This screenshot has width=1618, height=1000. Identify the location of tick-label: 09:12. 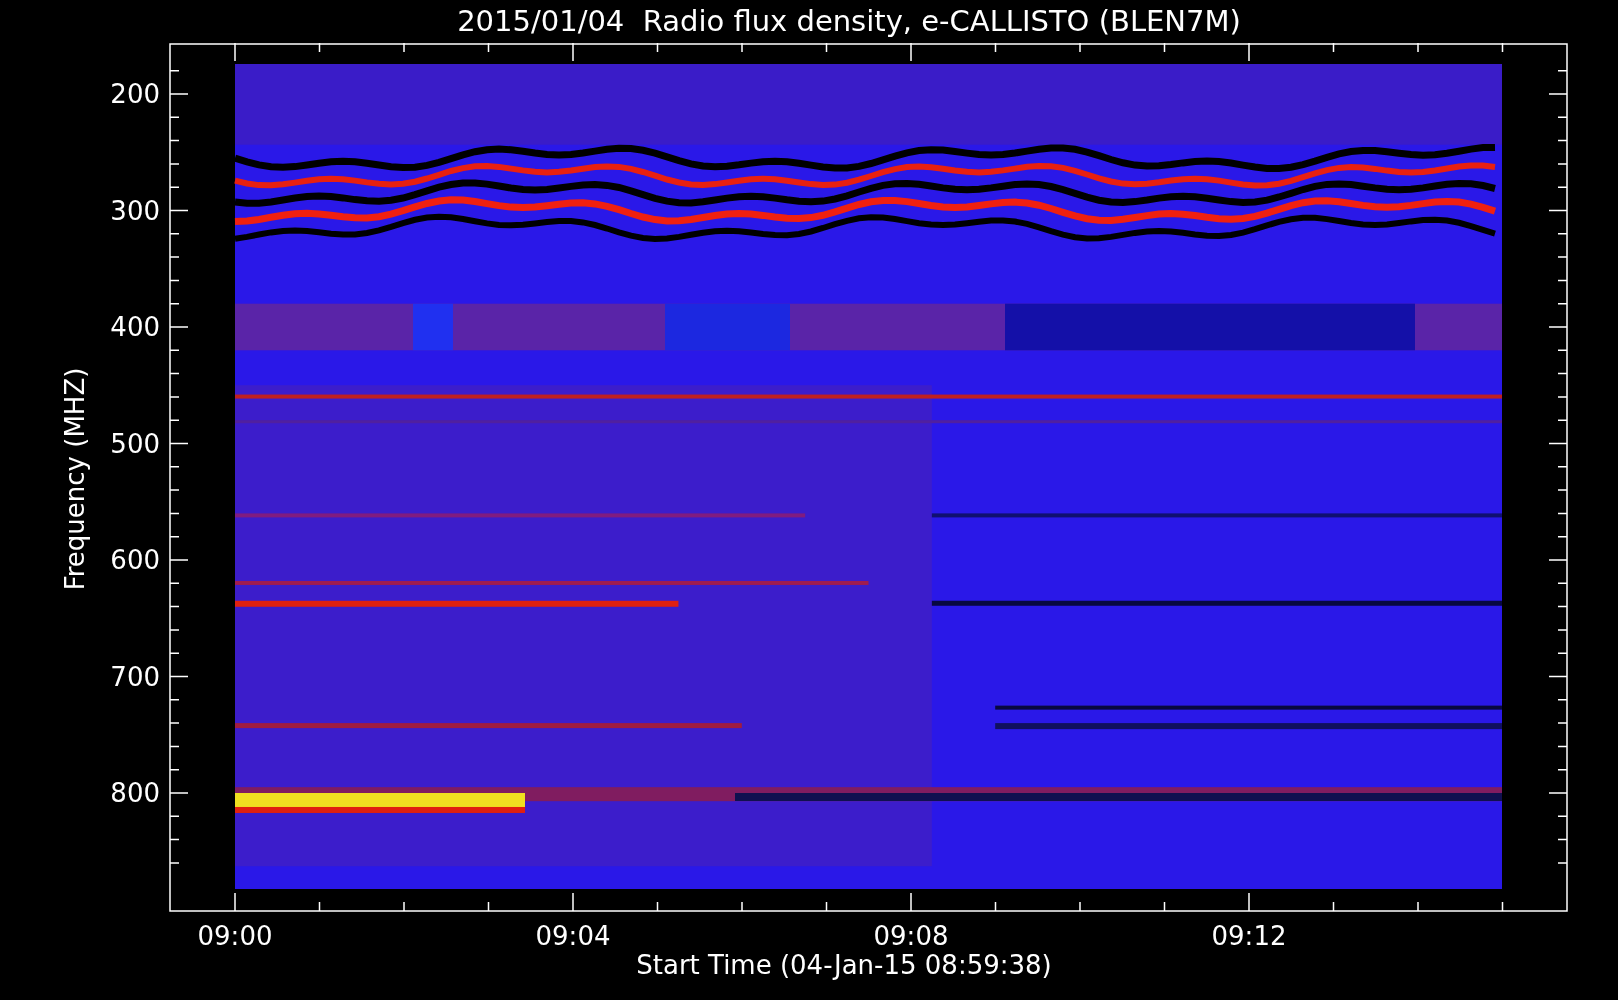
(1249, 934).